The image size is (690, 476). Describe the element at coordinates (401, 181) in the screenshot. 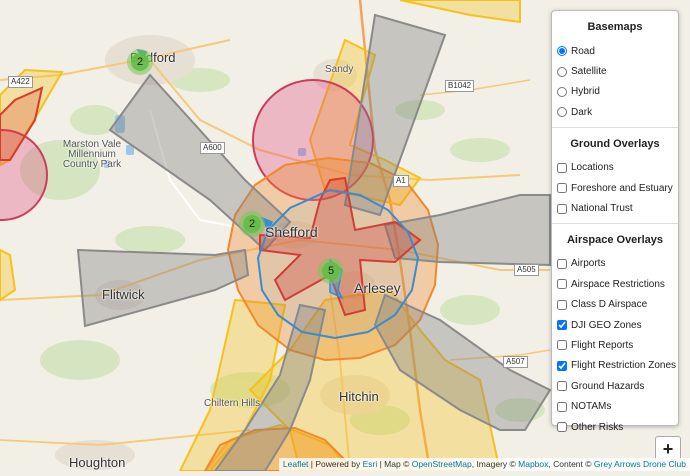

I see `road-a1: A1` at that location.